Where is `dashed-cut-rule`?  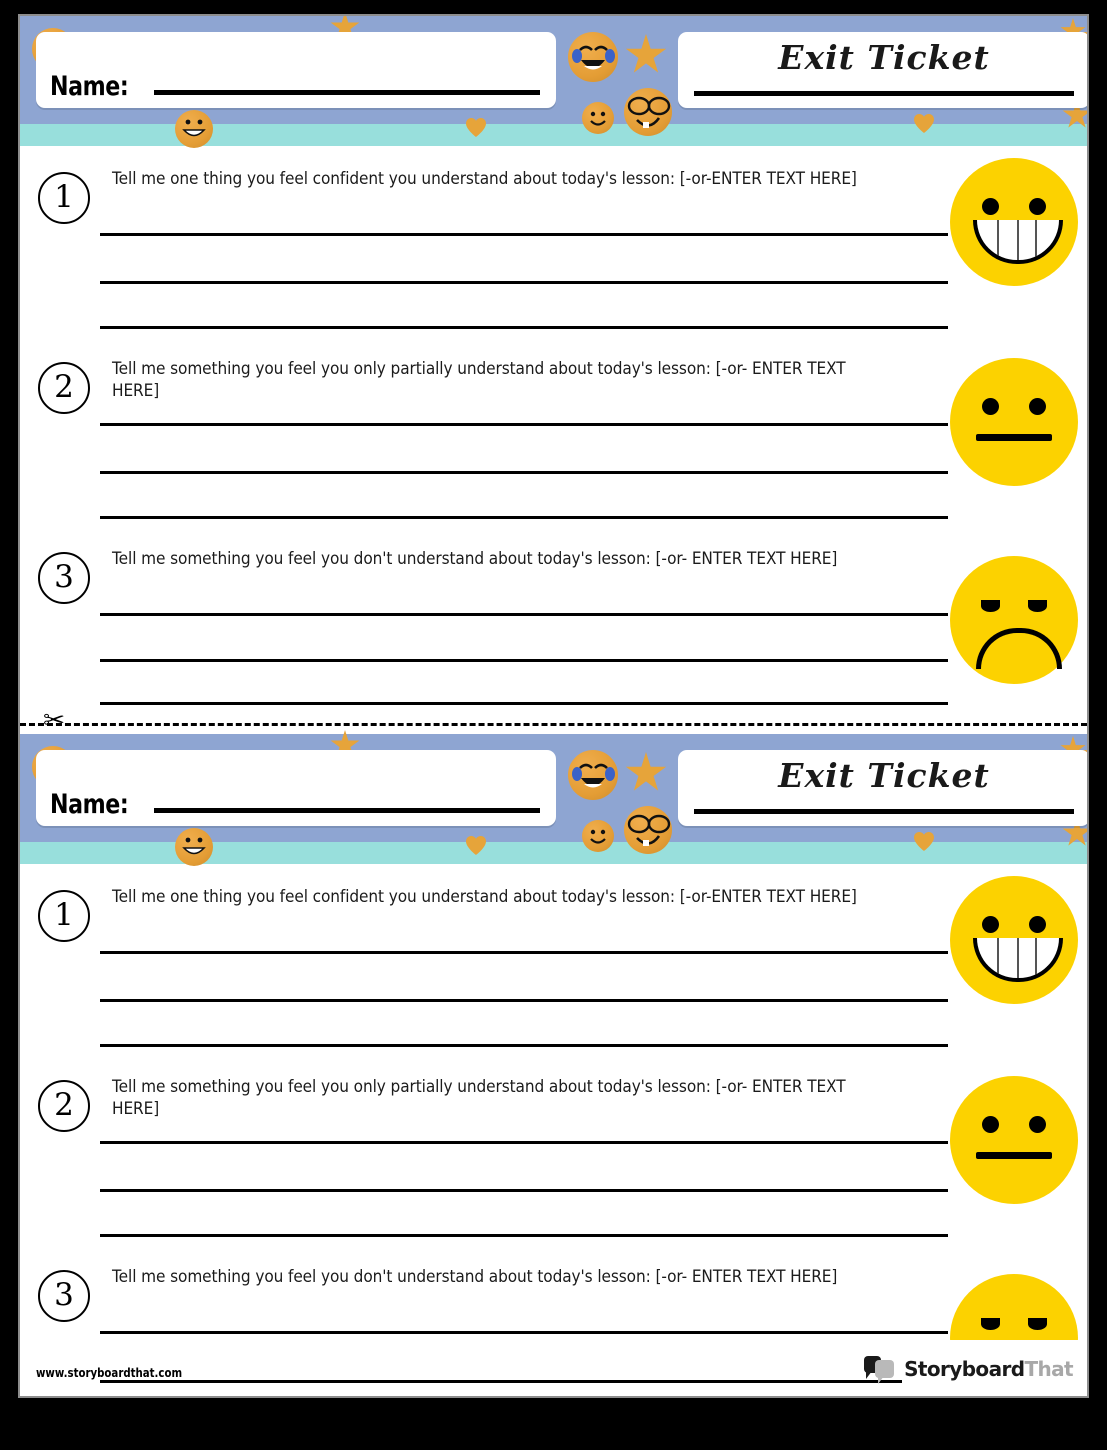 dashed-cut-rule is located at coordinates (553, 724).